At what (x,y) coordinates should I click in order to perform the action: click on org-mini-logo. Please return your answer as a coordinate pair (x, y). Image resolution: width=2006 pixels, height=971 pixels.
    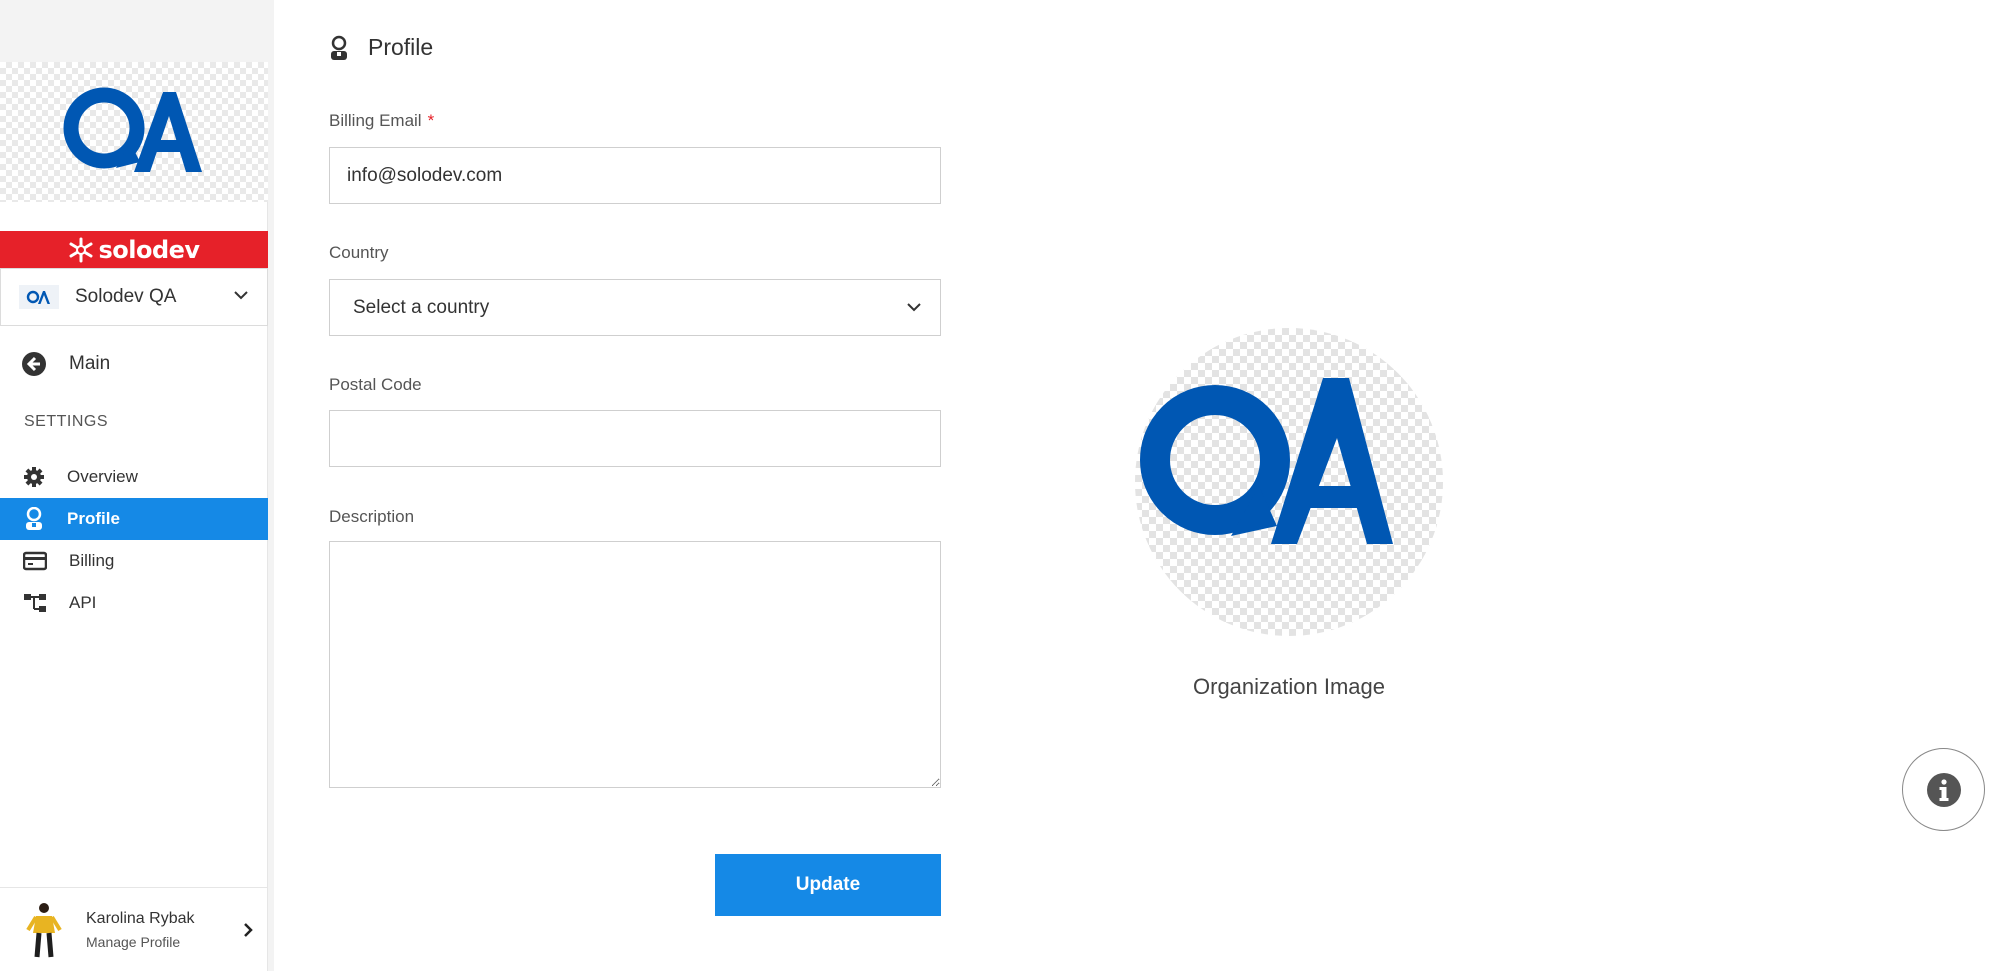
    Looking at the image, I should click on (39, 297).